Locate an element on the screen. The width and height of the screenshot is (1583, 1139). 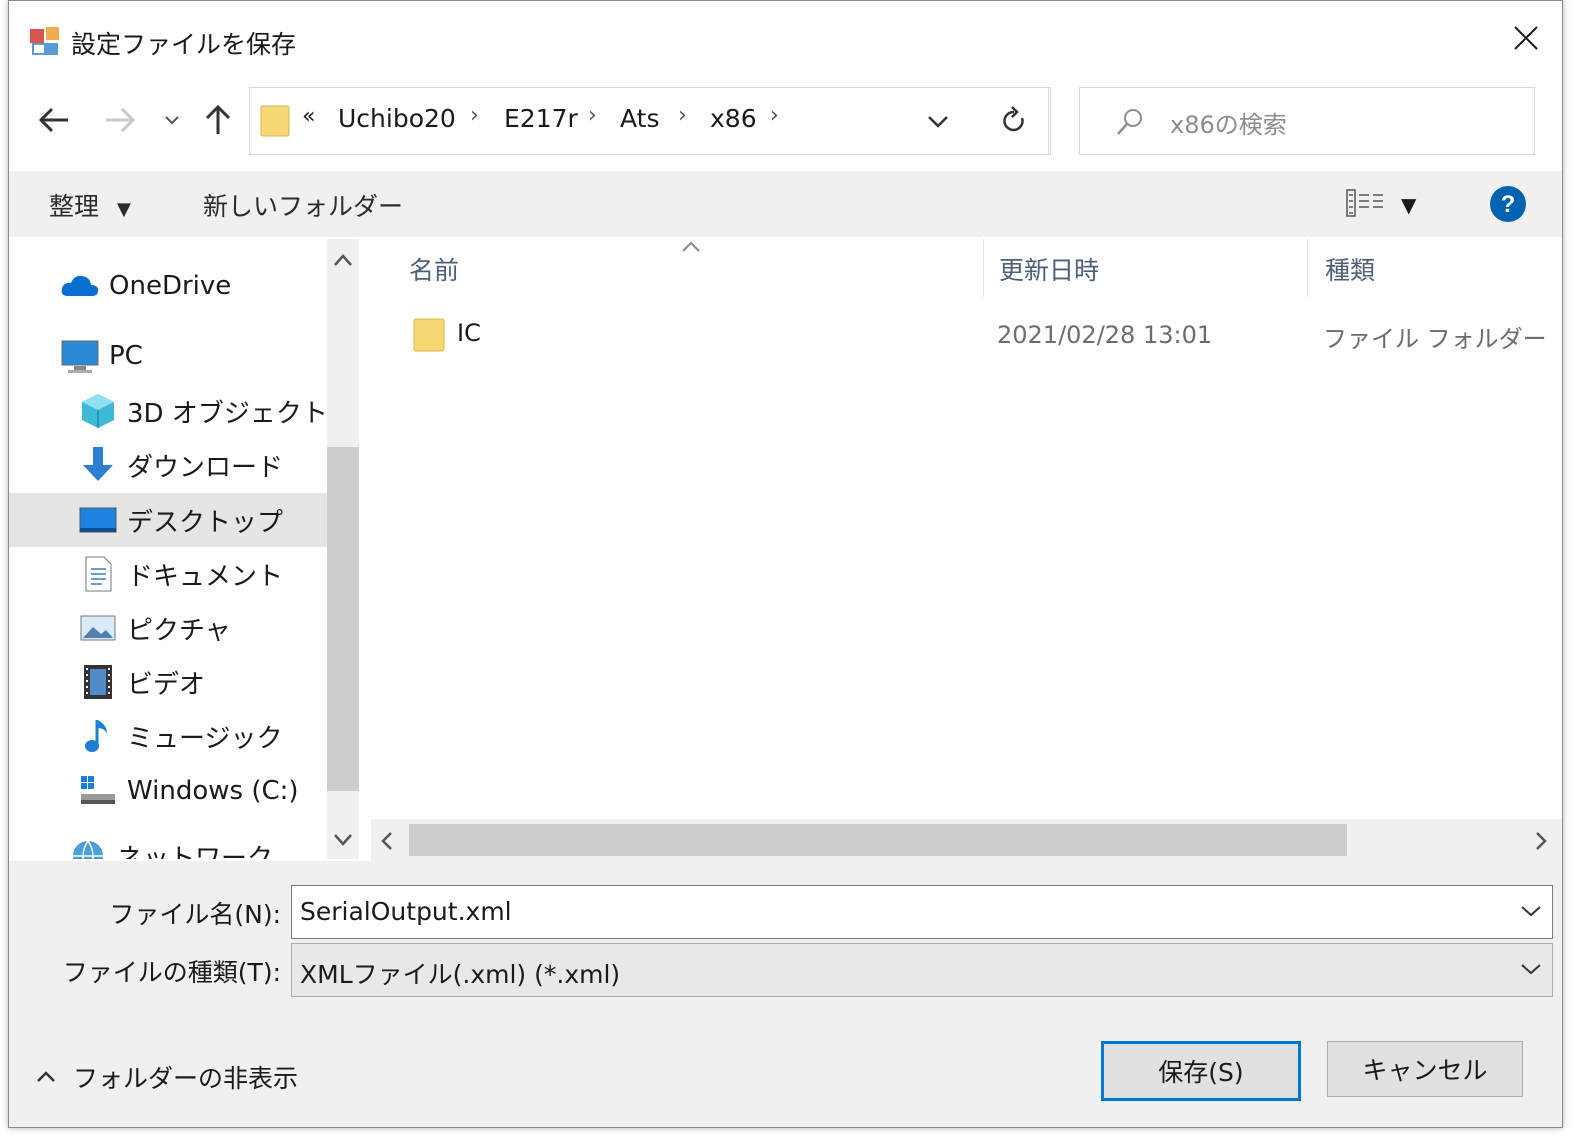
refresh-icon is located at coordinates (1013, 119).